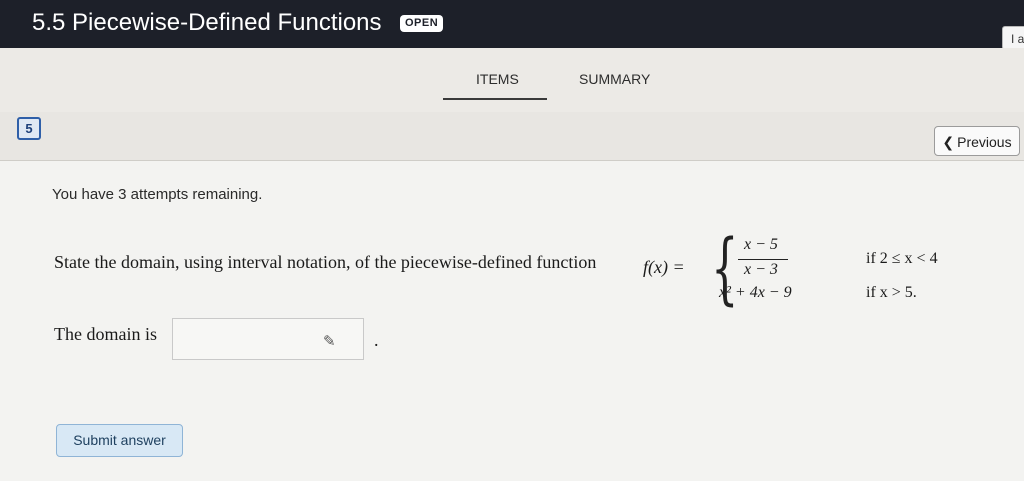 This screenshot has width=1024, height=481. What do you see at coordinates (984, 142) in the screenshot?
I see `previous-label: Previous` at bounding box center [984, 142].